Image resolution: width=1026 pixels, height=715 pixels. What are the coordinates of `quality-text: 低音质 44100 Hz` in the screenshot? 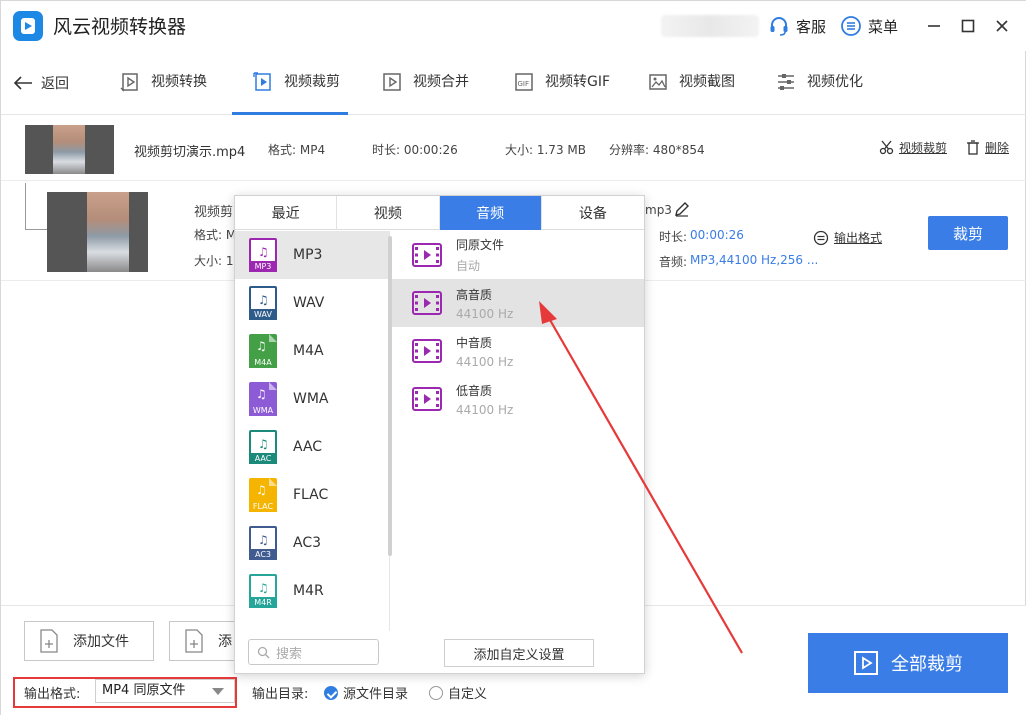 It's located at (484, 399).